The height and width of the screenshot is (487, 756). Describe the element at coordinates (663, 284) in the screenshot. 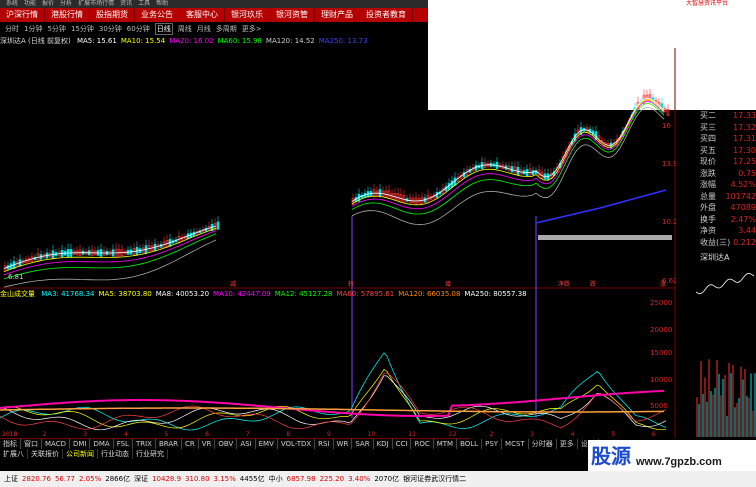

I see `event-marker: 涨` at that location.